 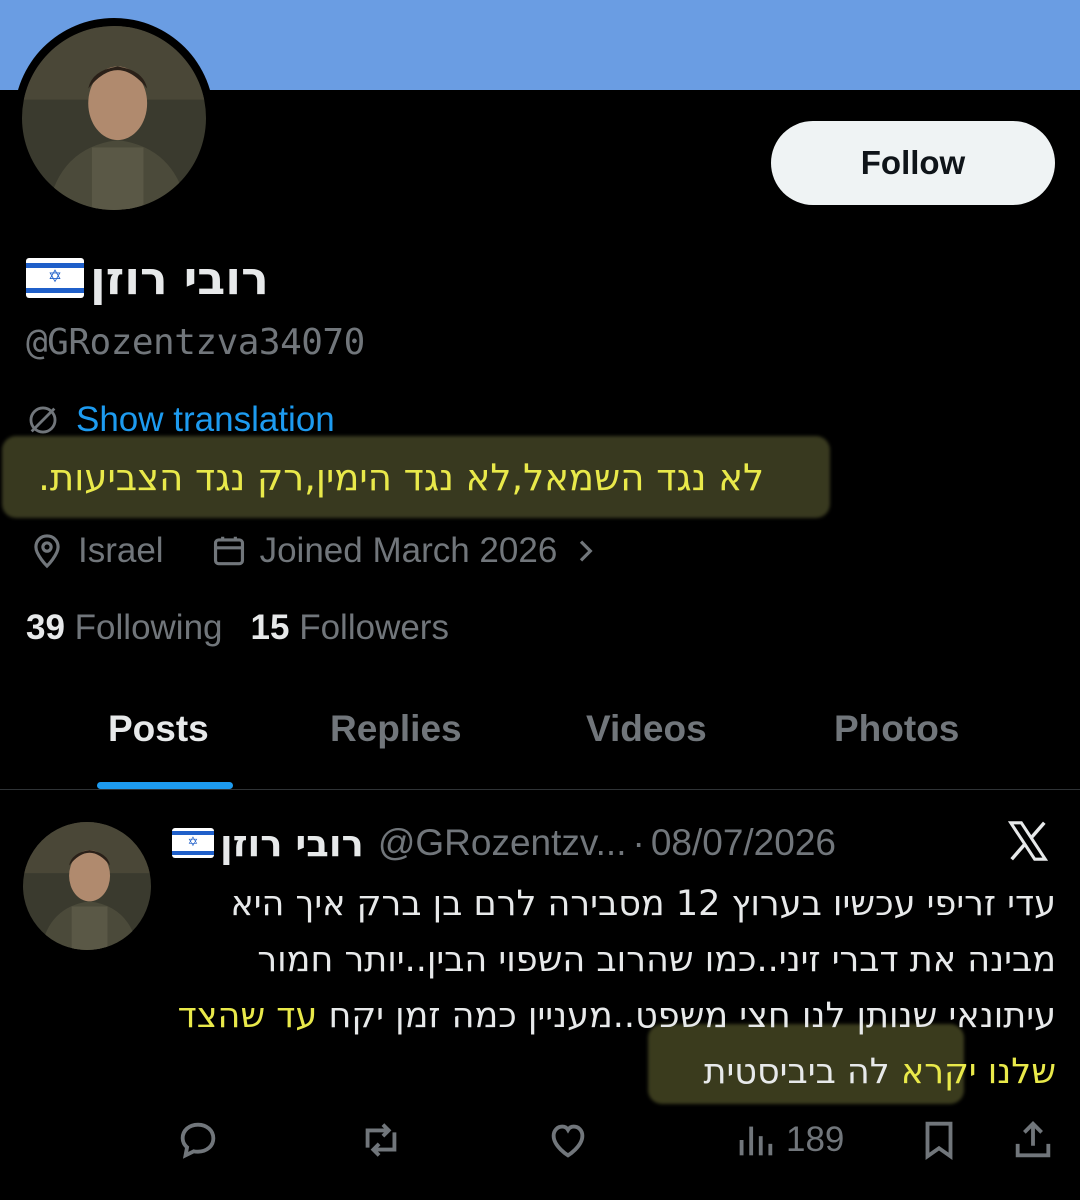 I want to click on avatar-photo, so click(x=114, y=118).